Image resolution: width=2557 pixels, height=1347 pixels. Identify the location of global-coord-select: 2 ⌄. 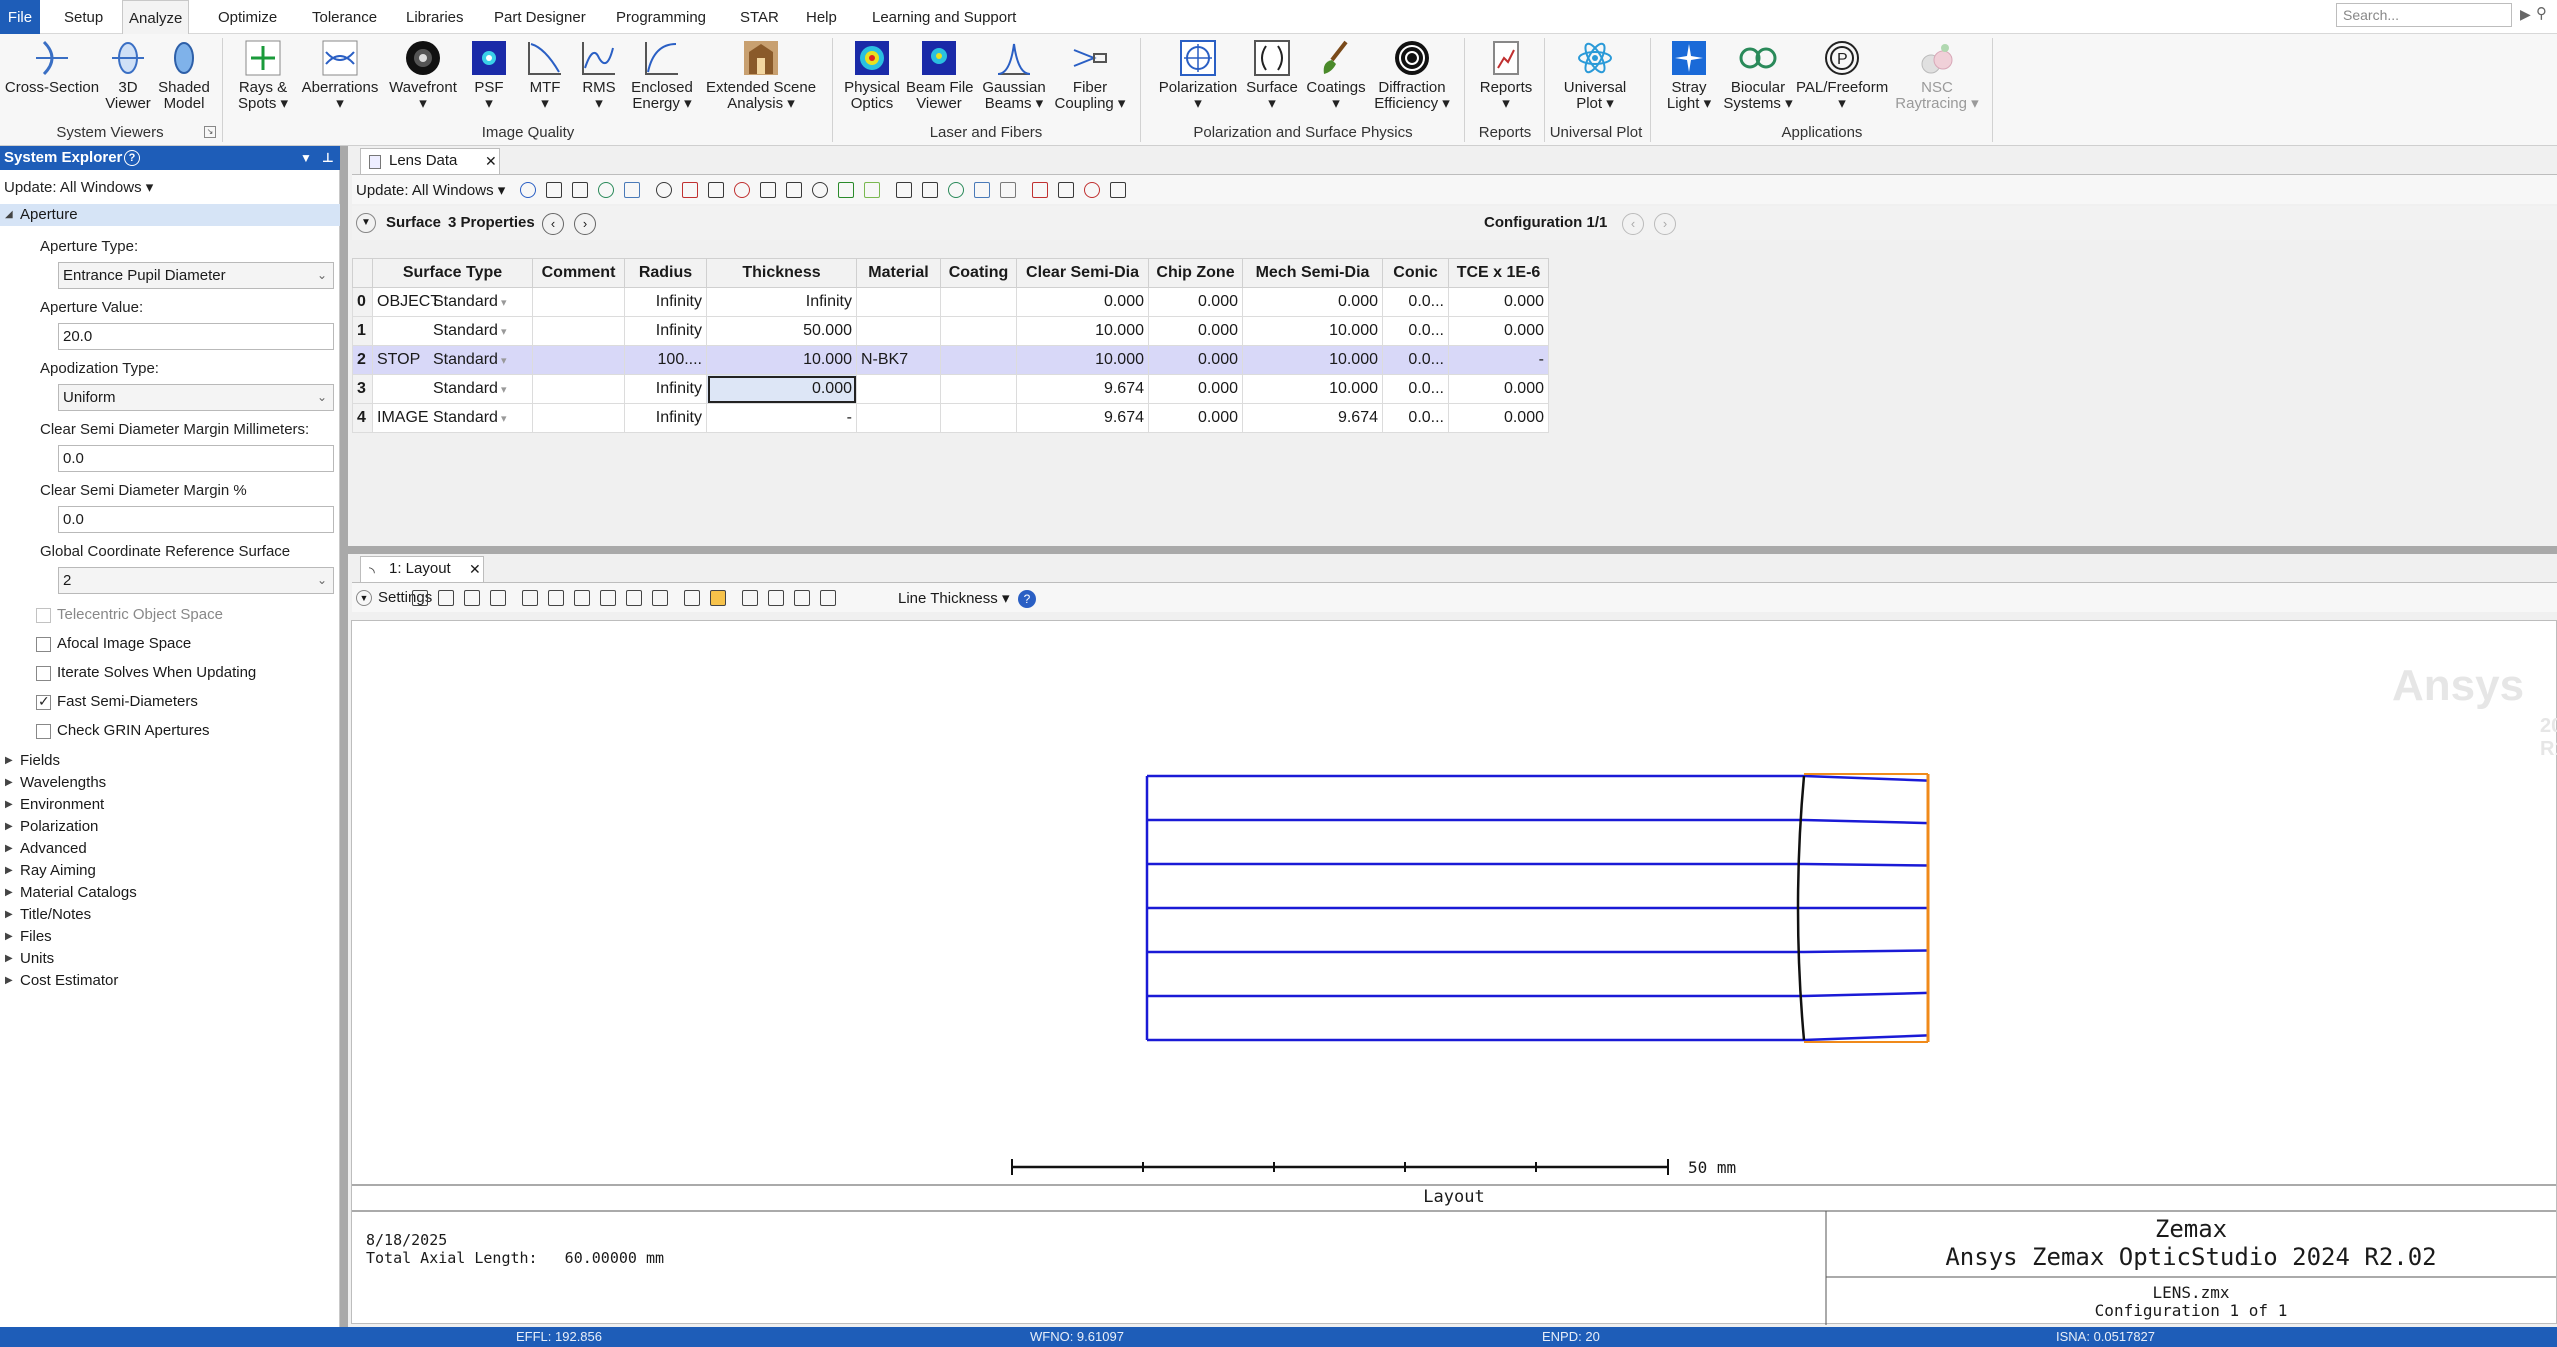
(196, 580).